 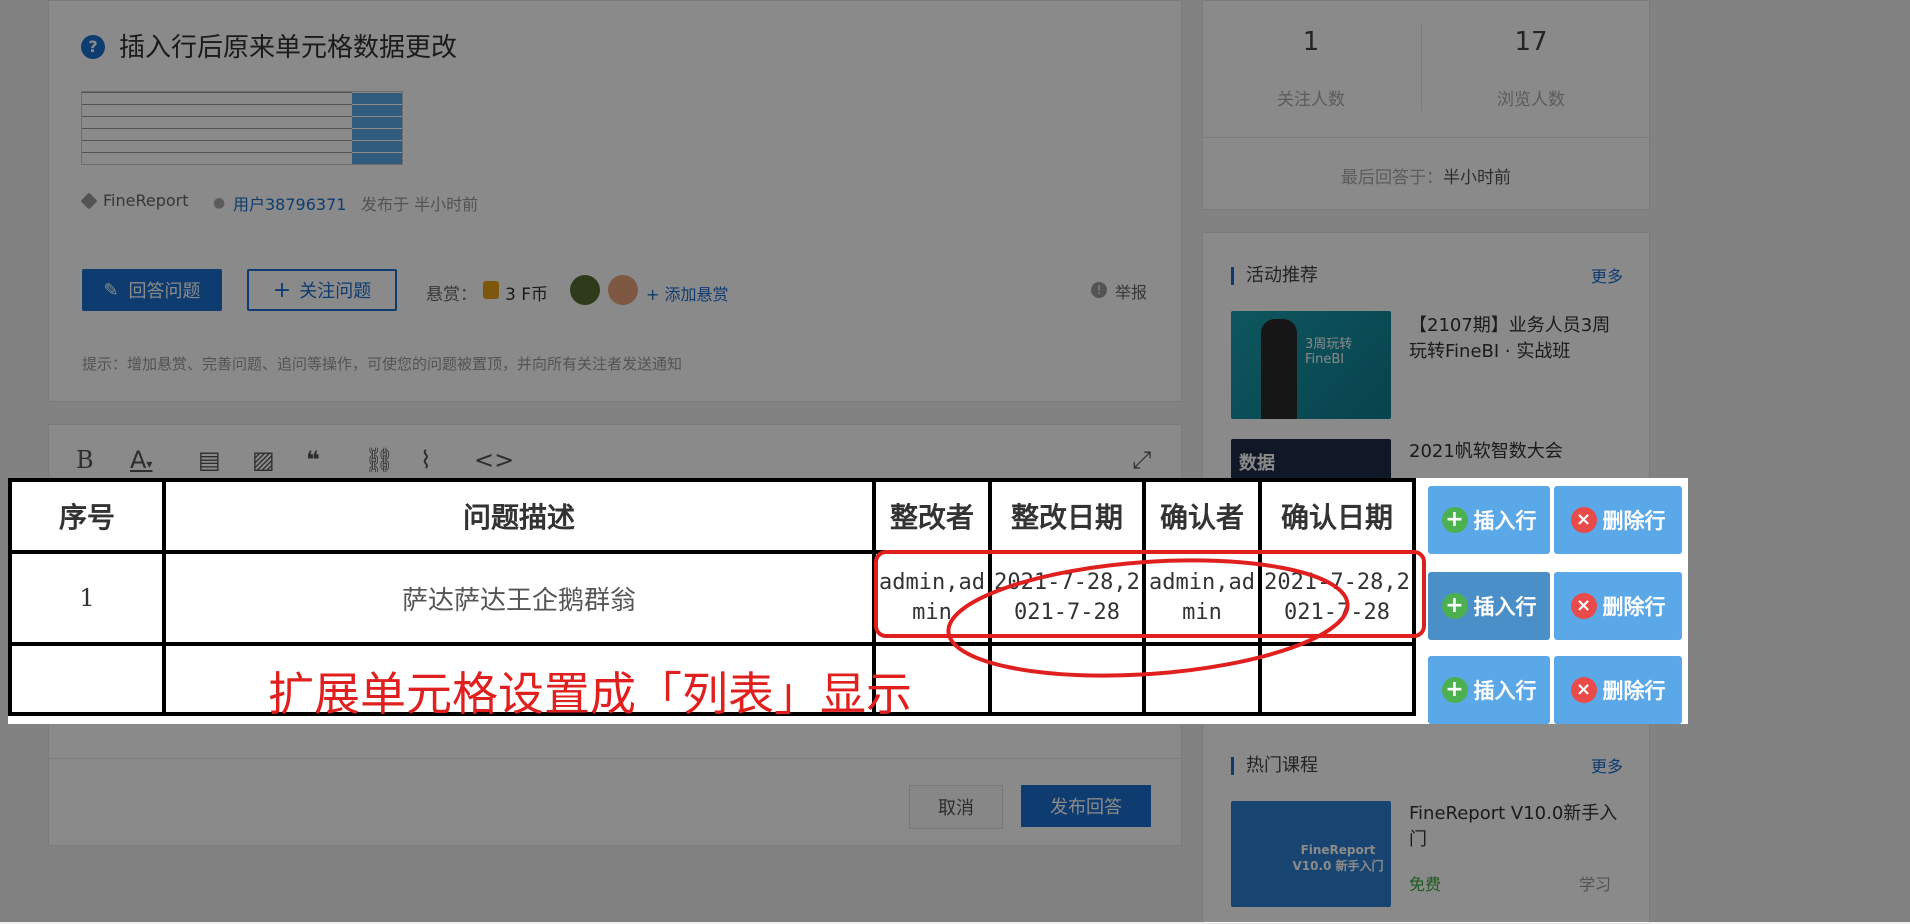 What do you see at coordinates (590, 694) in the screenshot?
I see `annotation-text: 扩展单元格设置成「列表」显示` at bounding box center [590, 694].